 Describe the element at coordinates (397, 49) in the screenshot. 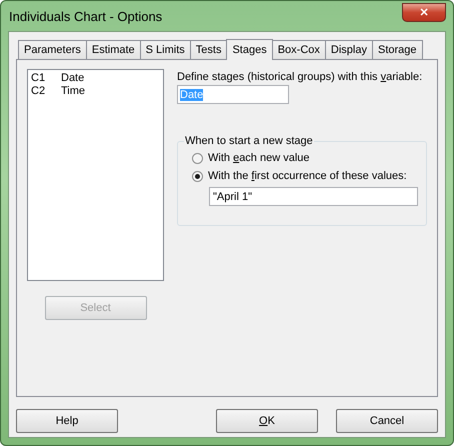

I see `tab: Storage` at that location.